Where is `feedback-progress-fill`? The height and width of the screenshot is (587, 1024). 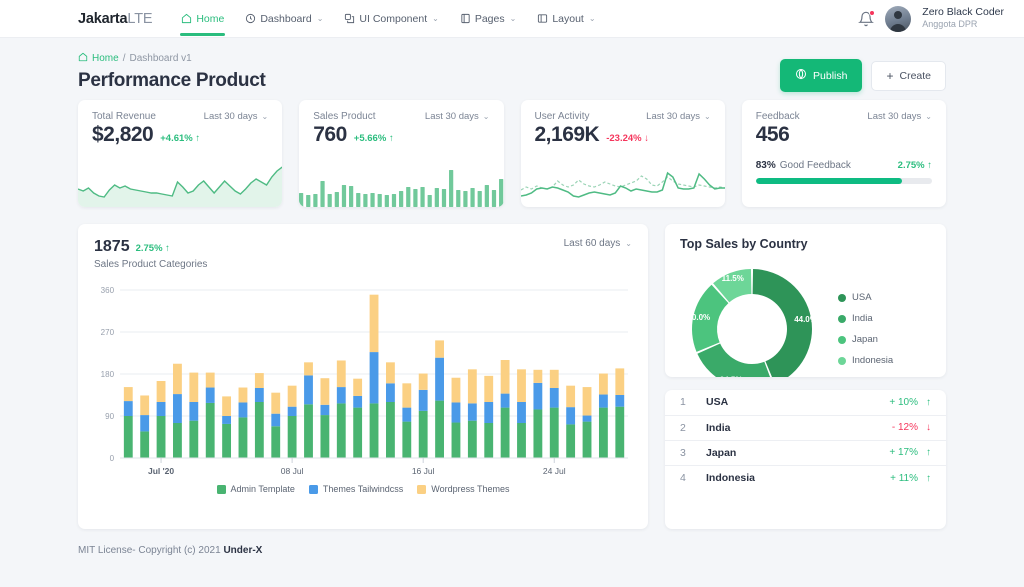
feedback-progress-fill is located at coordinates (829, 181).